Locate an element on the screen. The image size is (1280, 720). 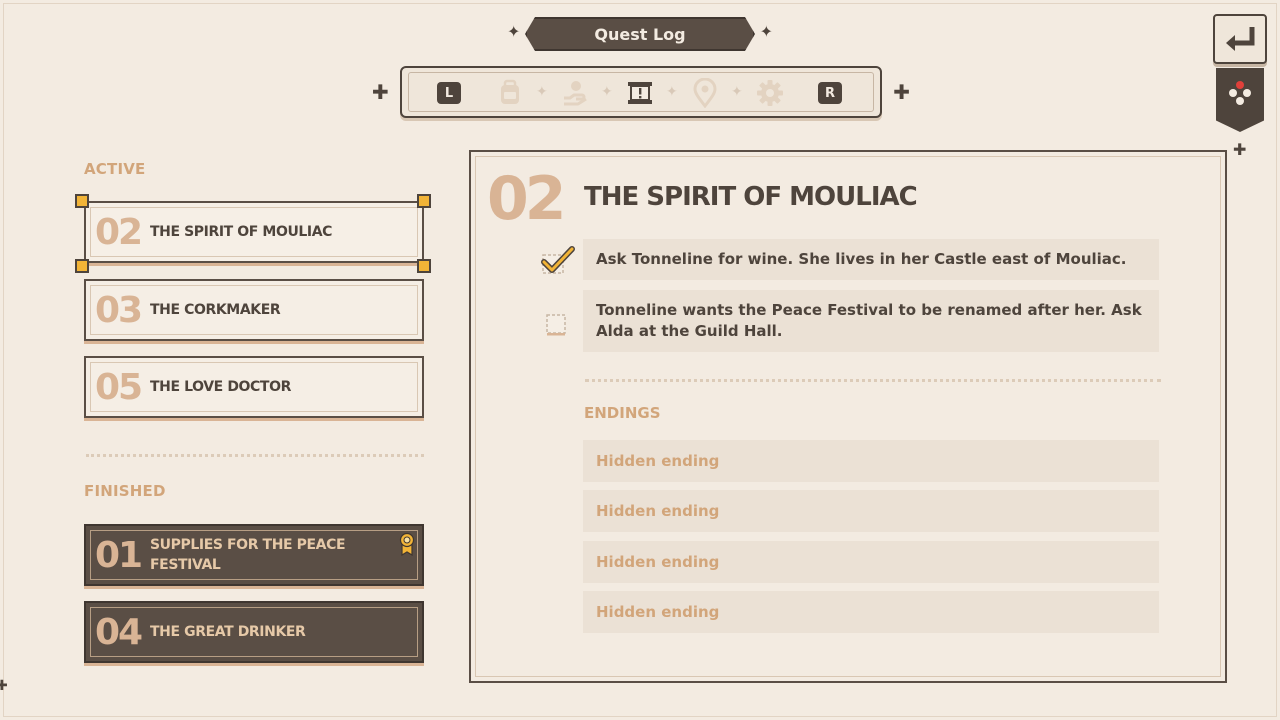
active-heading: ACTIVE is located at coordinates (115, 169).